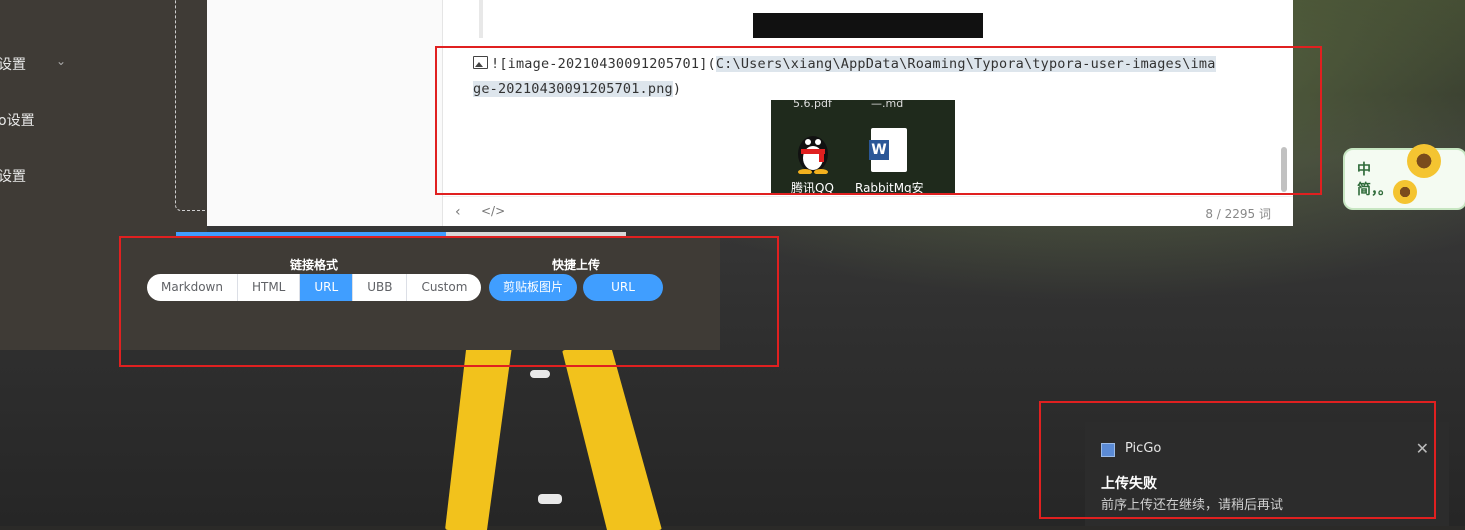 The width and height of the screenshot is (1465, 530). What do you see at coordinates (868, 211) in the screenshot?
I see `editor-status-bar: ‹ </> 8 / 2295 词` at bounding box center [868, 211].